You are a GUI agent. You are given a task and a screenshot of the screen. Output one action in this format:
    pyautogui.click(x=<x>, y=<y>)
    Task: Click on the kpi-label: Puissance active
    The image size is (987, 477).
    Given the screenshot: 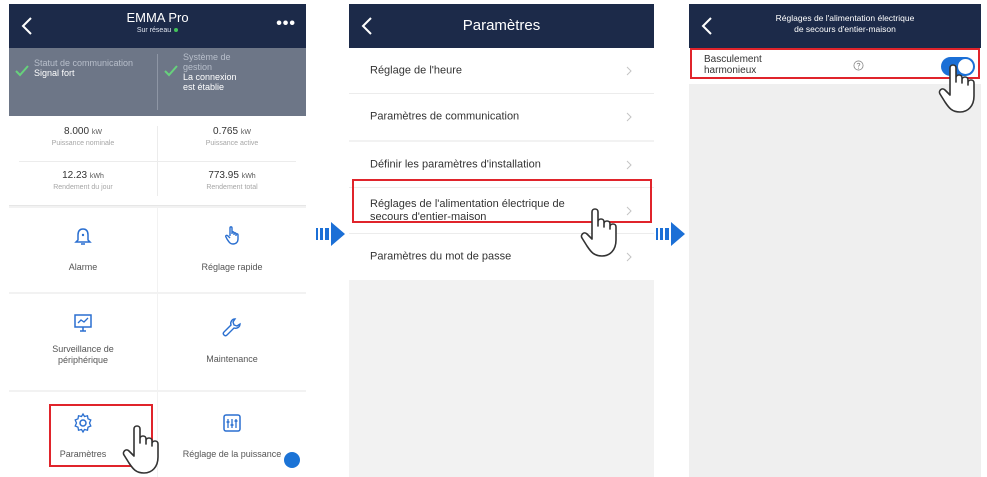 What is the action you would take?
    pyautogui.click(x=232, y=143)
    